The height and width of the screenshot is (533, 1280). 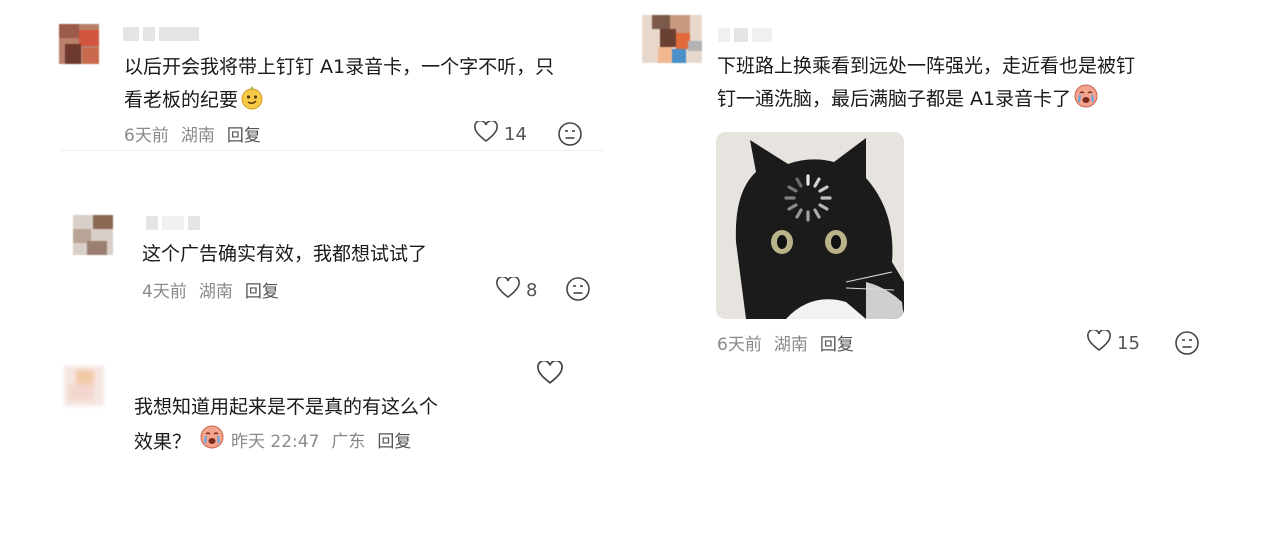 What do you see at coordinates (500, 133) in the screenshot?
I see `like-button: 14` at bounding box center [500, 133].